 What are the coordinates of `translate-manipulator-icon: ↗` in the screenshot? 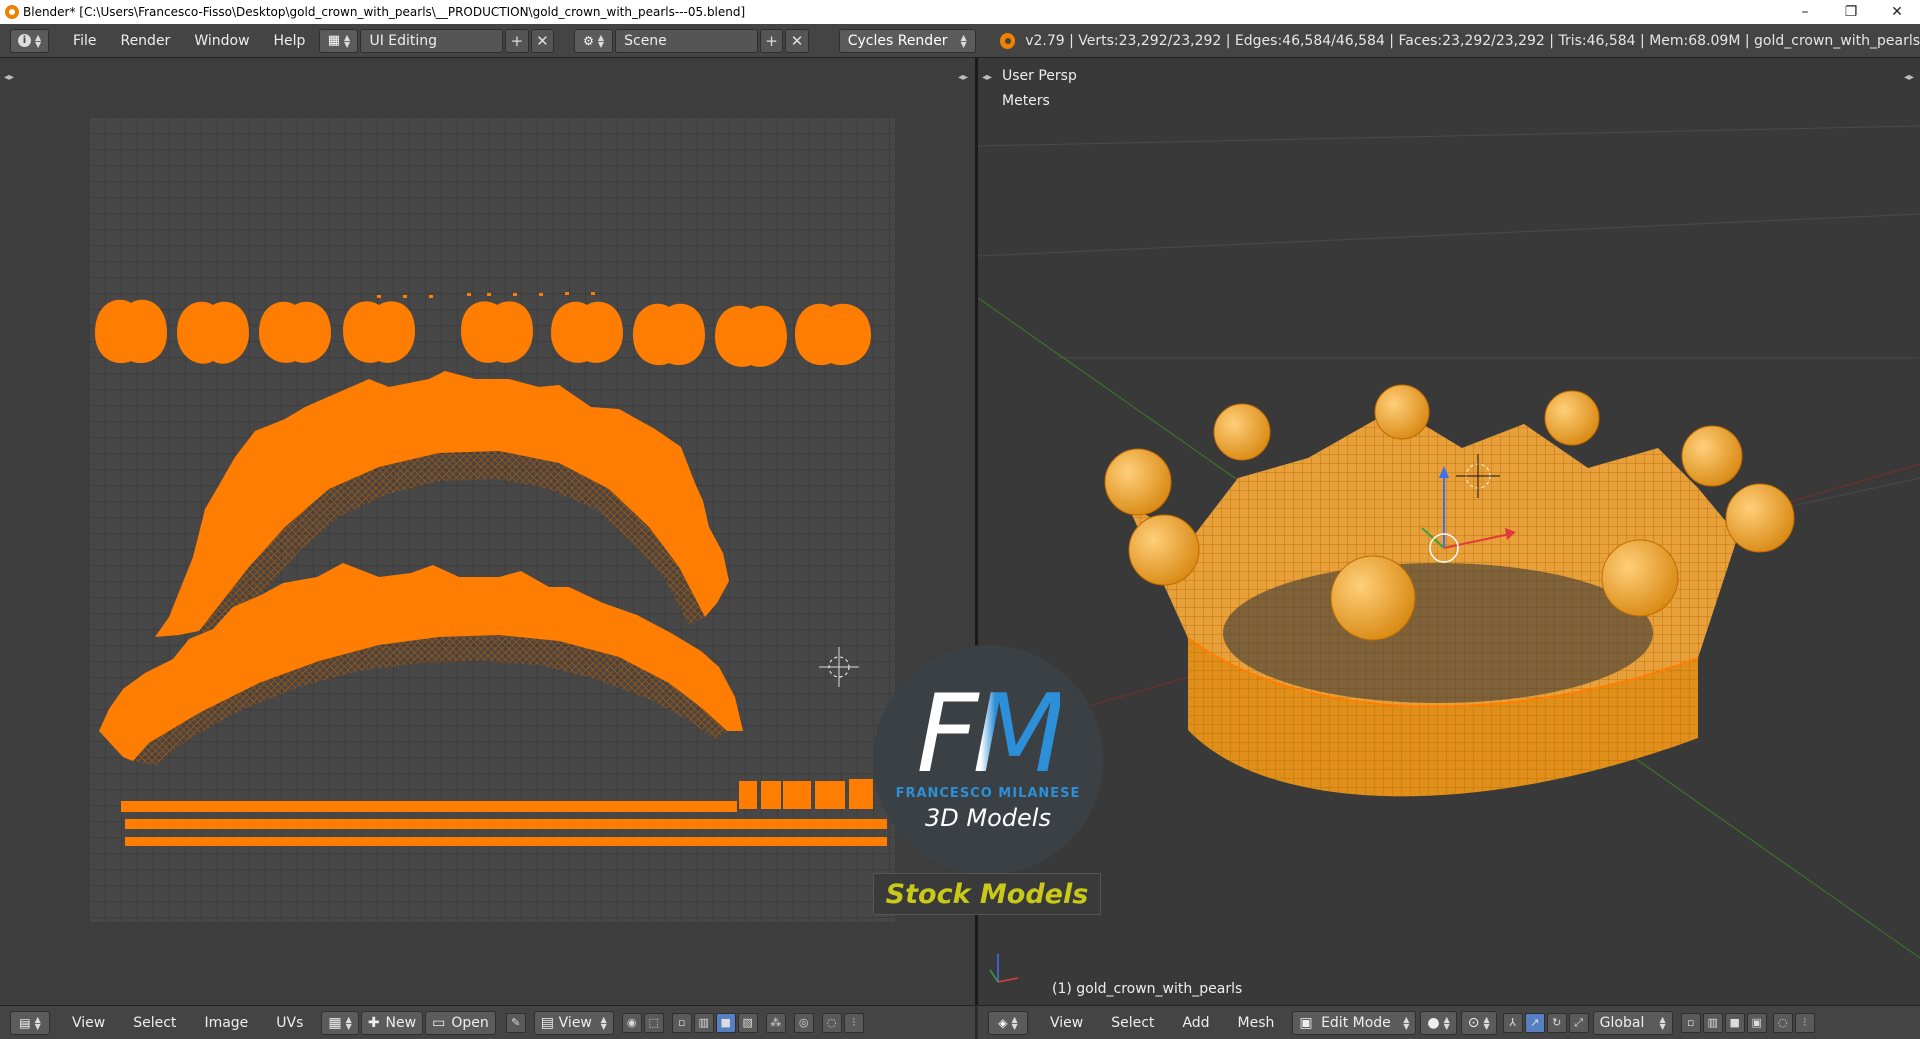 It's located at (1534, 1022).